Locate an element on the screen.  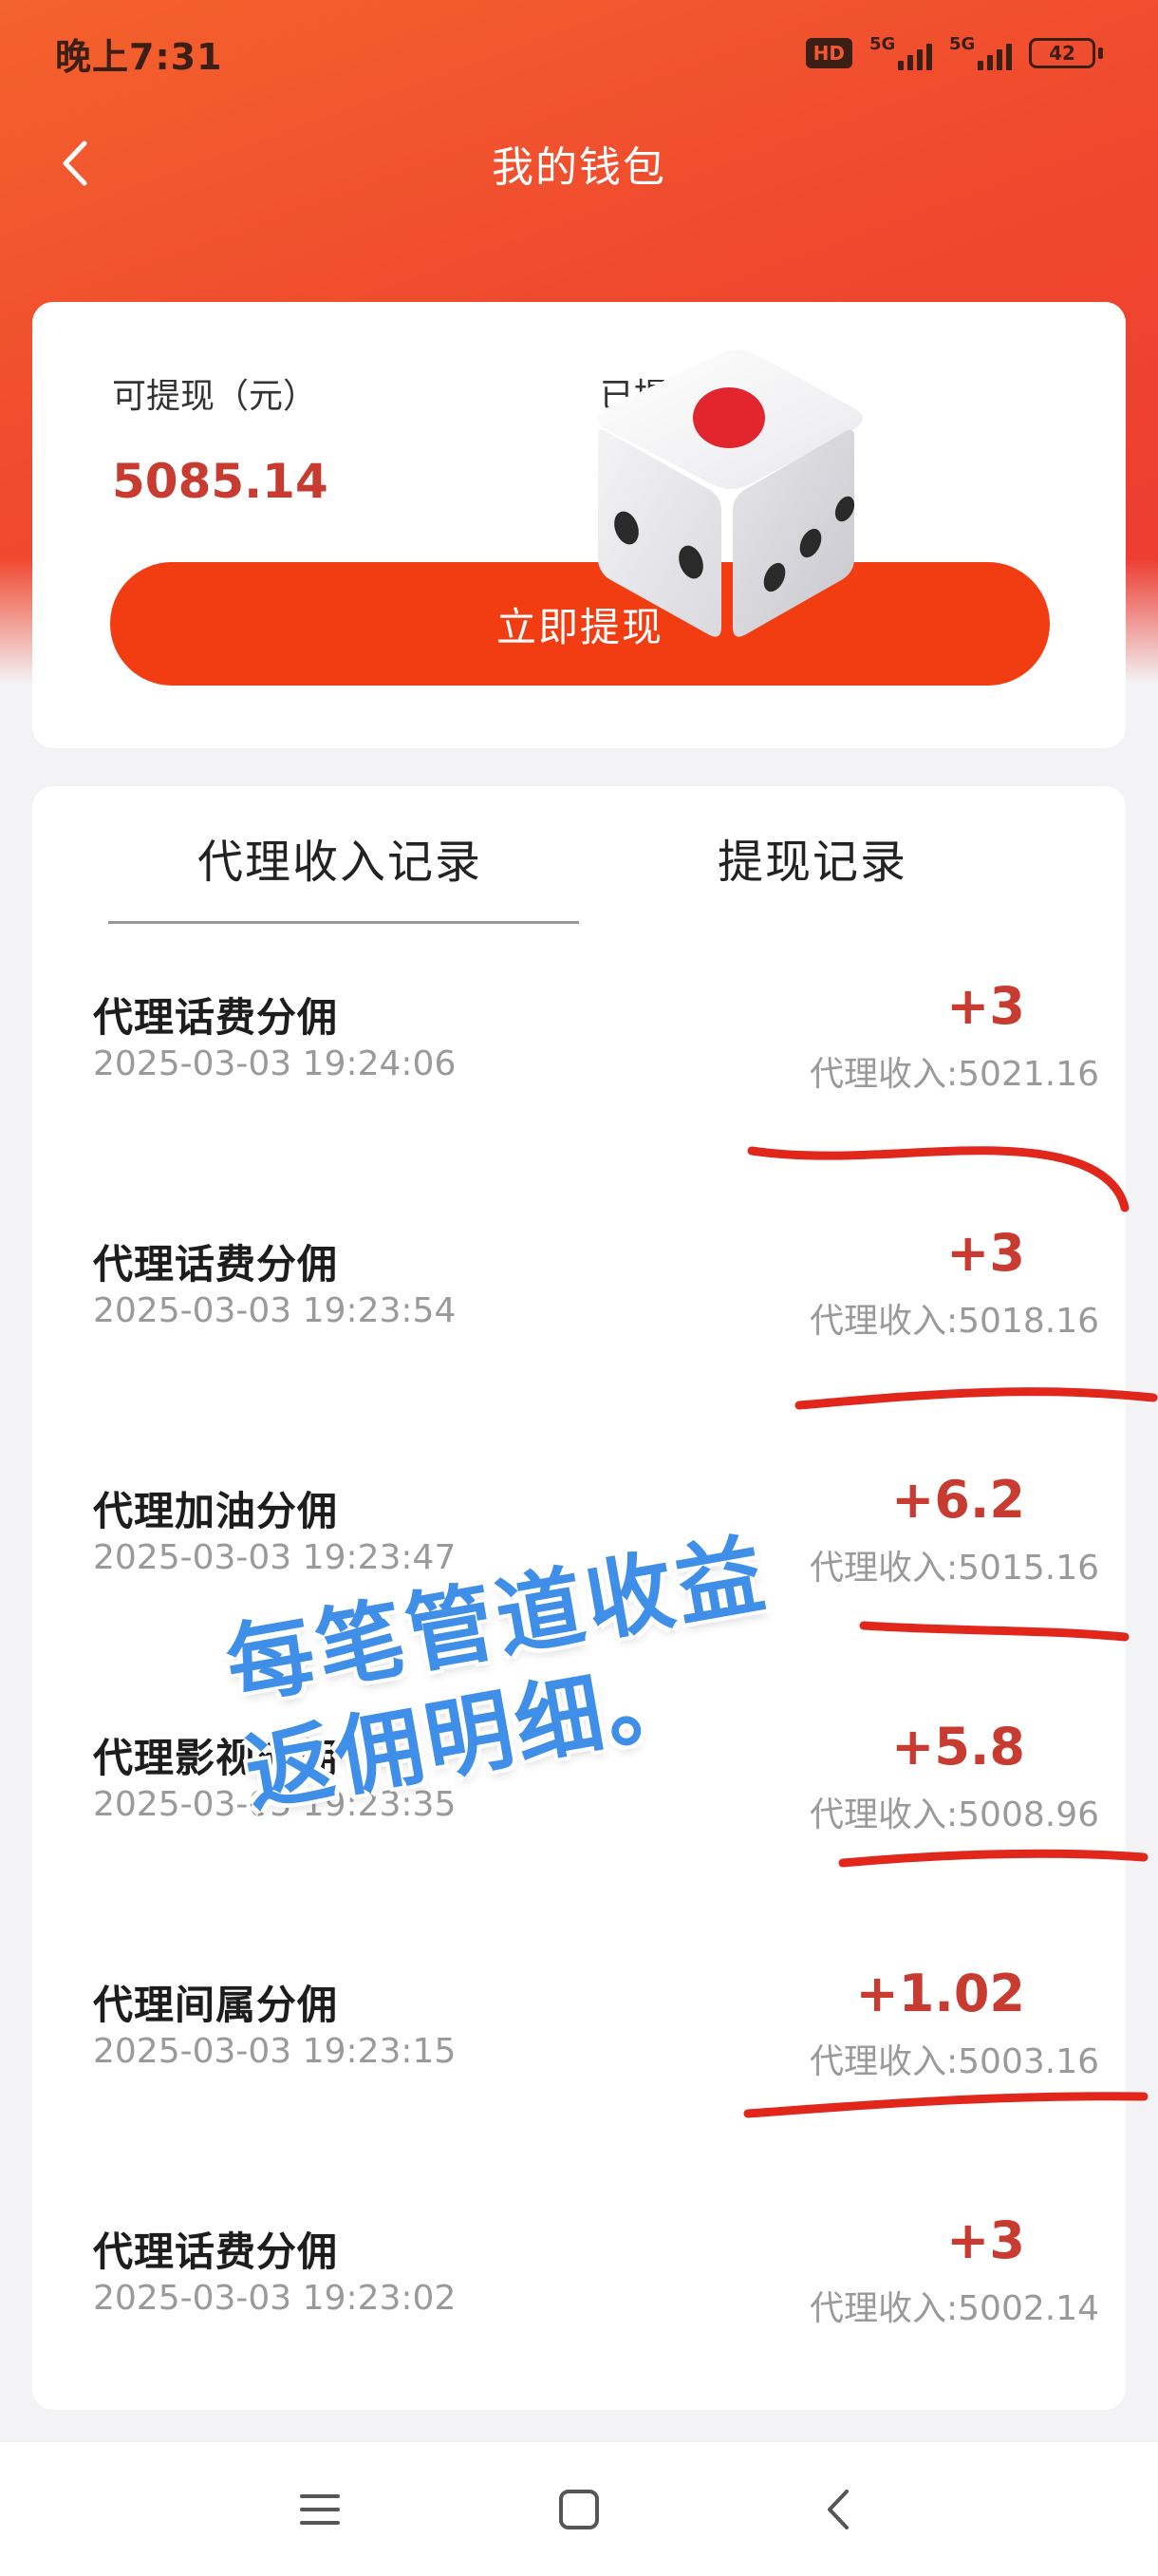
record-income: 代理收入:5015.16 is located at coordinates (954, 1568).